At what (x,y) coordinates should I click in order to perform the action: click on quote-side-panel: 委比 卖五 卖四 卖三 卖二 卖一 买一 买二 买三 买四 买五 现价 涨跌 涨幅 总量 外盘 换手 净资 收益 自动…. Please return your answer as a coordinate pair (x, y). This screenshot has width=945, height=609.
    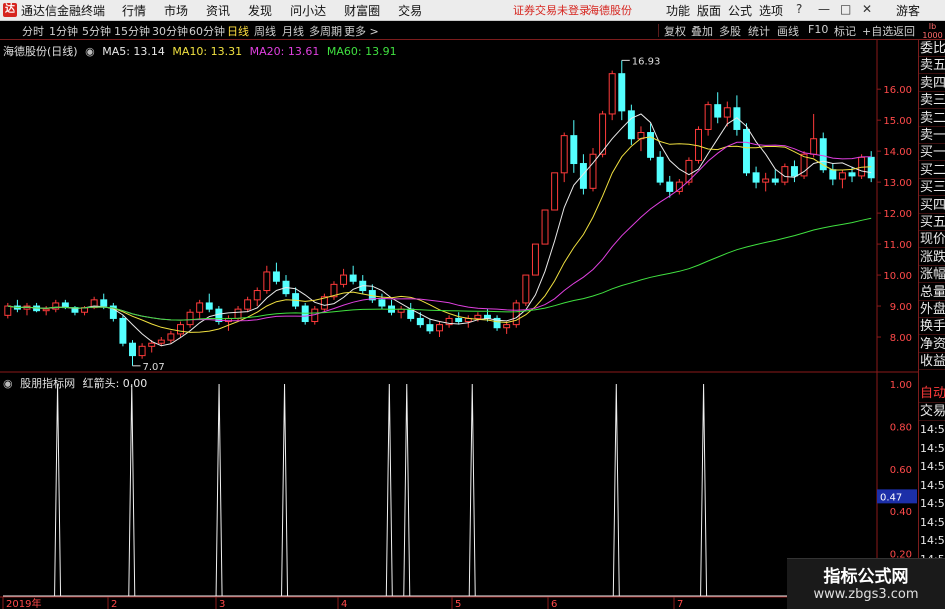
    Looking at the image, I should click on (931, 324).